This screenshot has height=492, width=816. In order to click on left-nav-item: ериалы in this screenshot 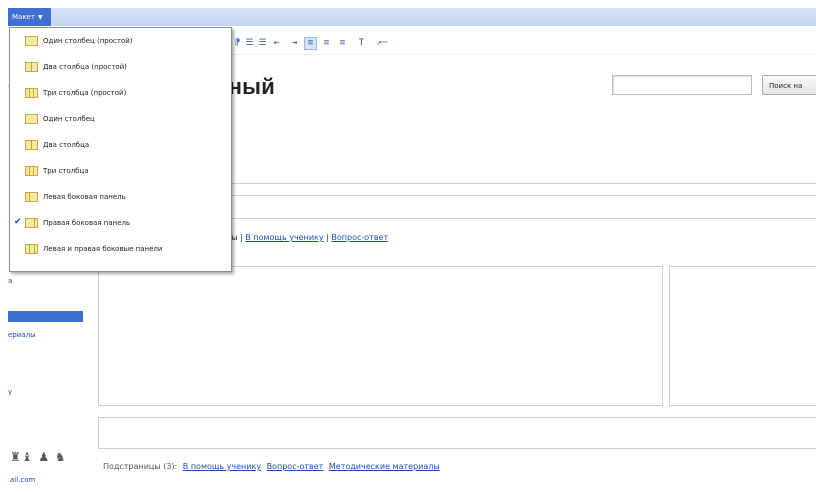, I will do `click(22, 335)`.